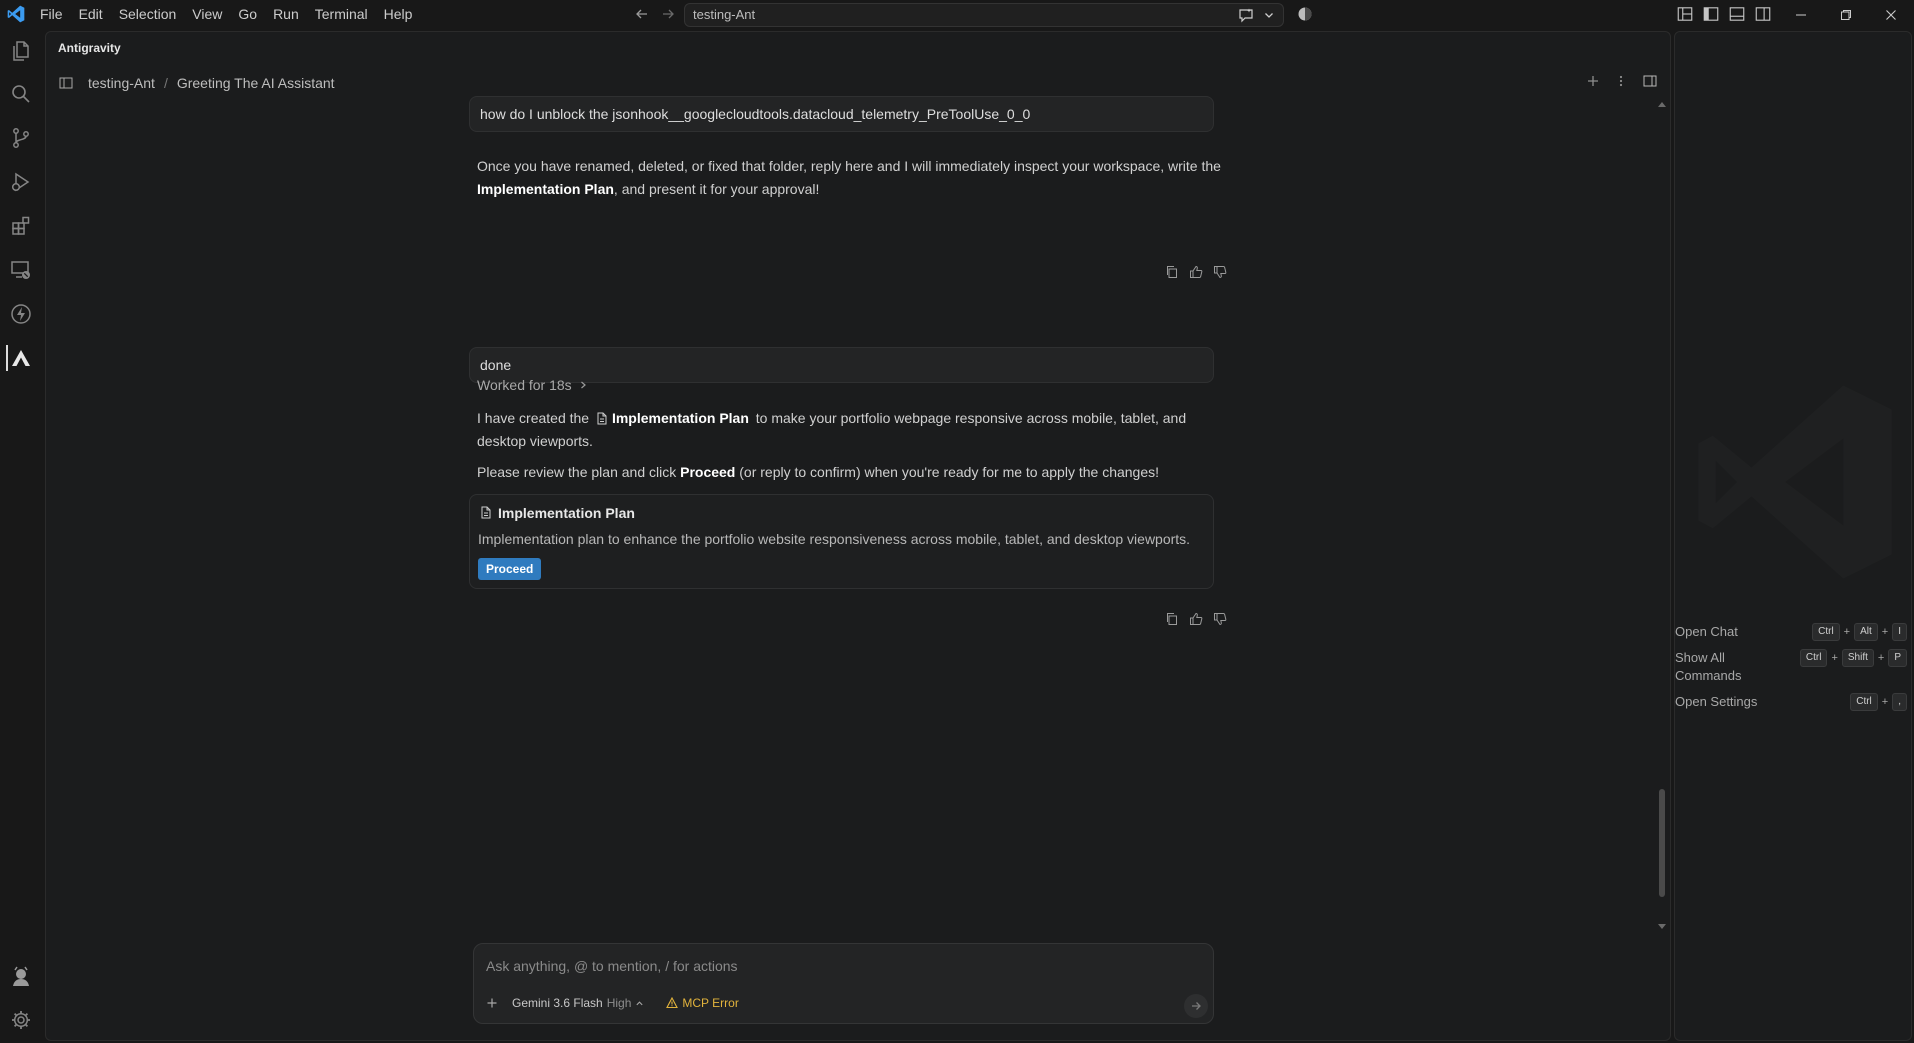  I want to click on command-center-search: testing-Ant, so click(984, 15).